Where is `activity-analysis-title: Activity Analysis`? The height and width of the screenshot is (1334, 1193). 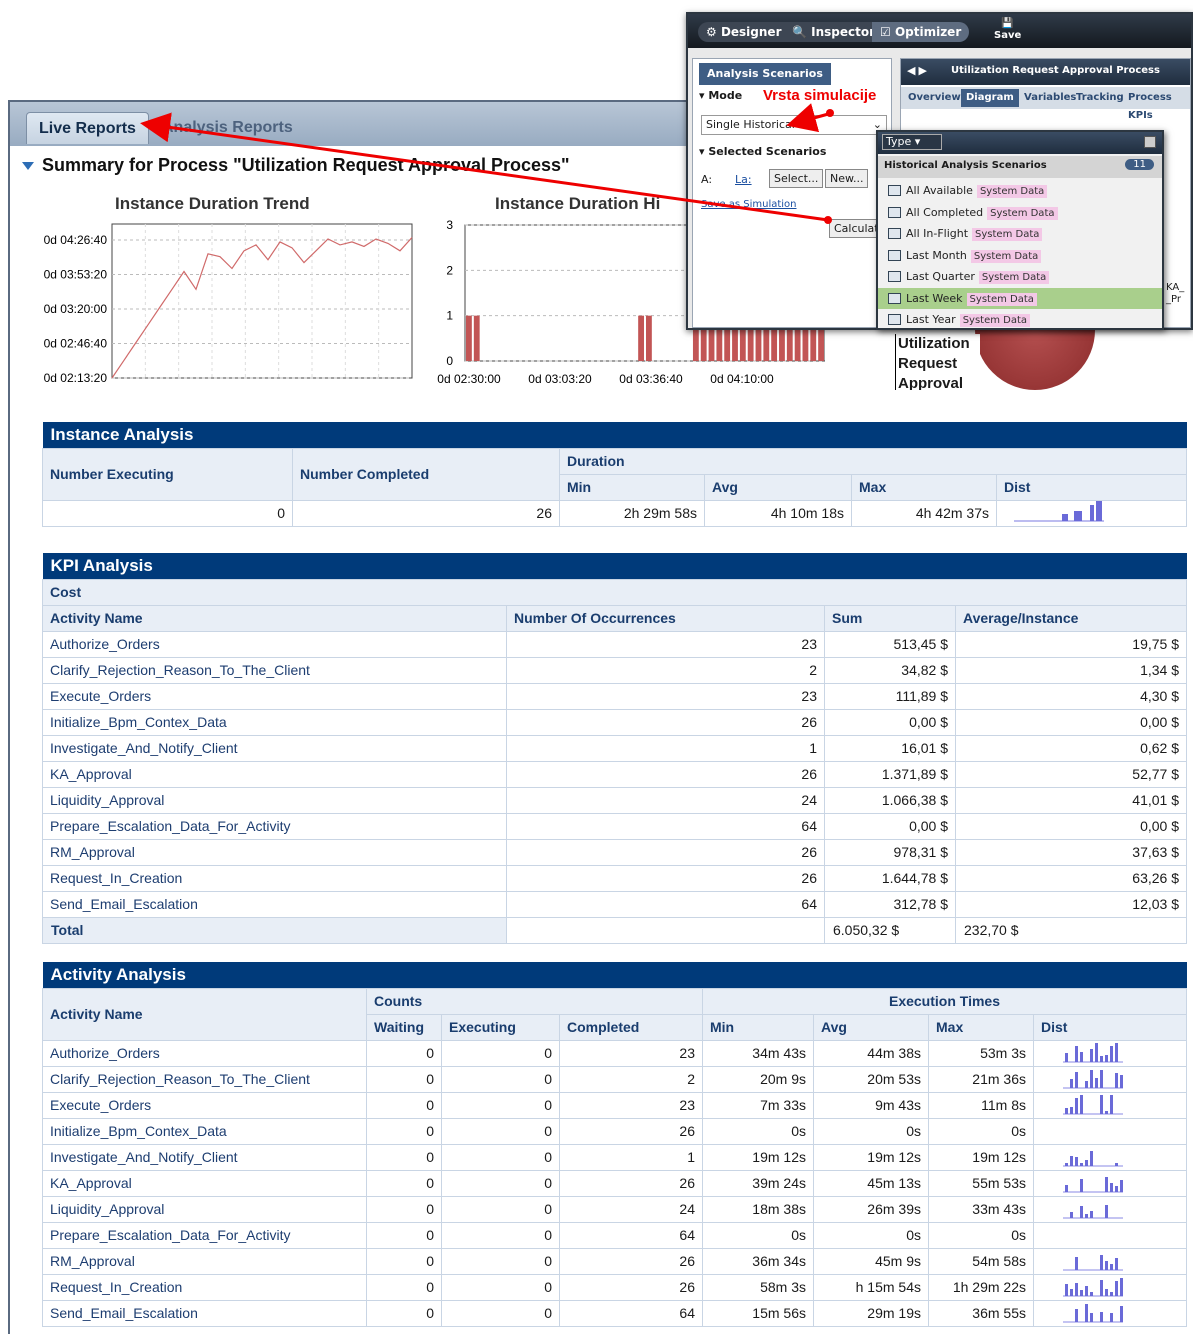 activity-analysis-title: Activity Analysis is located at coordinates (614, 975).